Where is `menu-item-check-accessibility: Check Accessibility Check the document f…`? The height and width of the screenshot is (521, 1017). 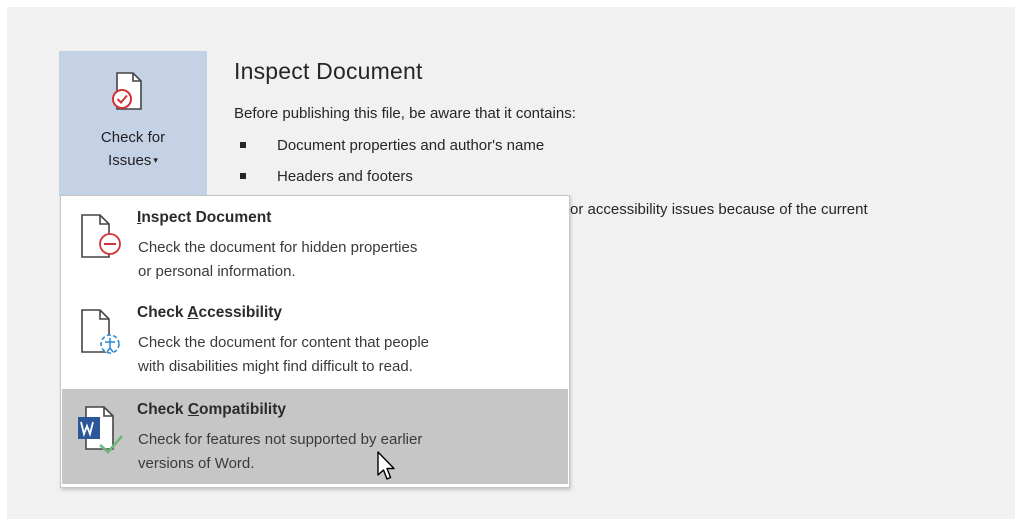
menu-item-check-accessibility: Check Accessibility Check the document f… is located at coordinates (315, 339).